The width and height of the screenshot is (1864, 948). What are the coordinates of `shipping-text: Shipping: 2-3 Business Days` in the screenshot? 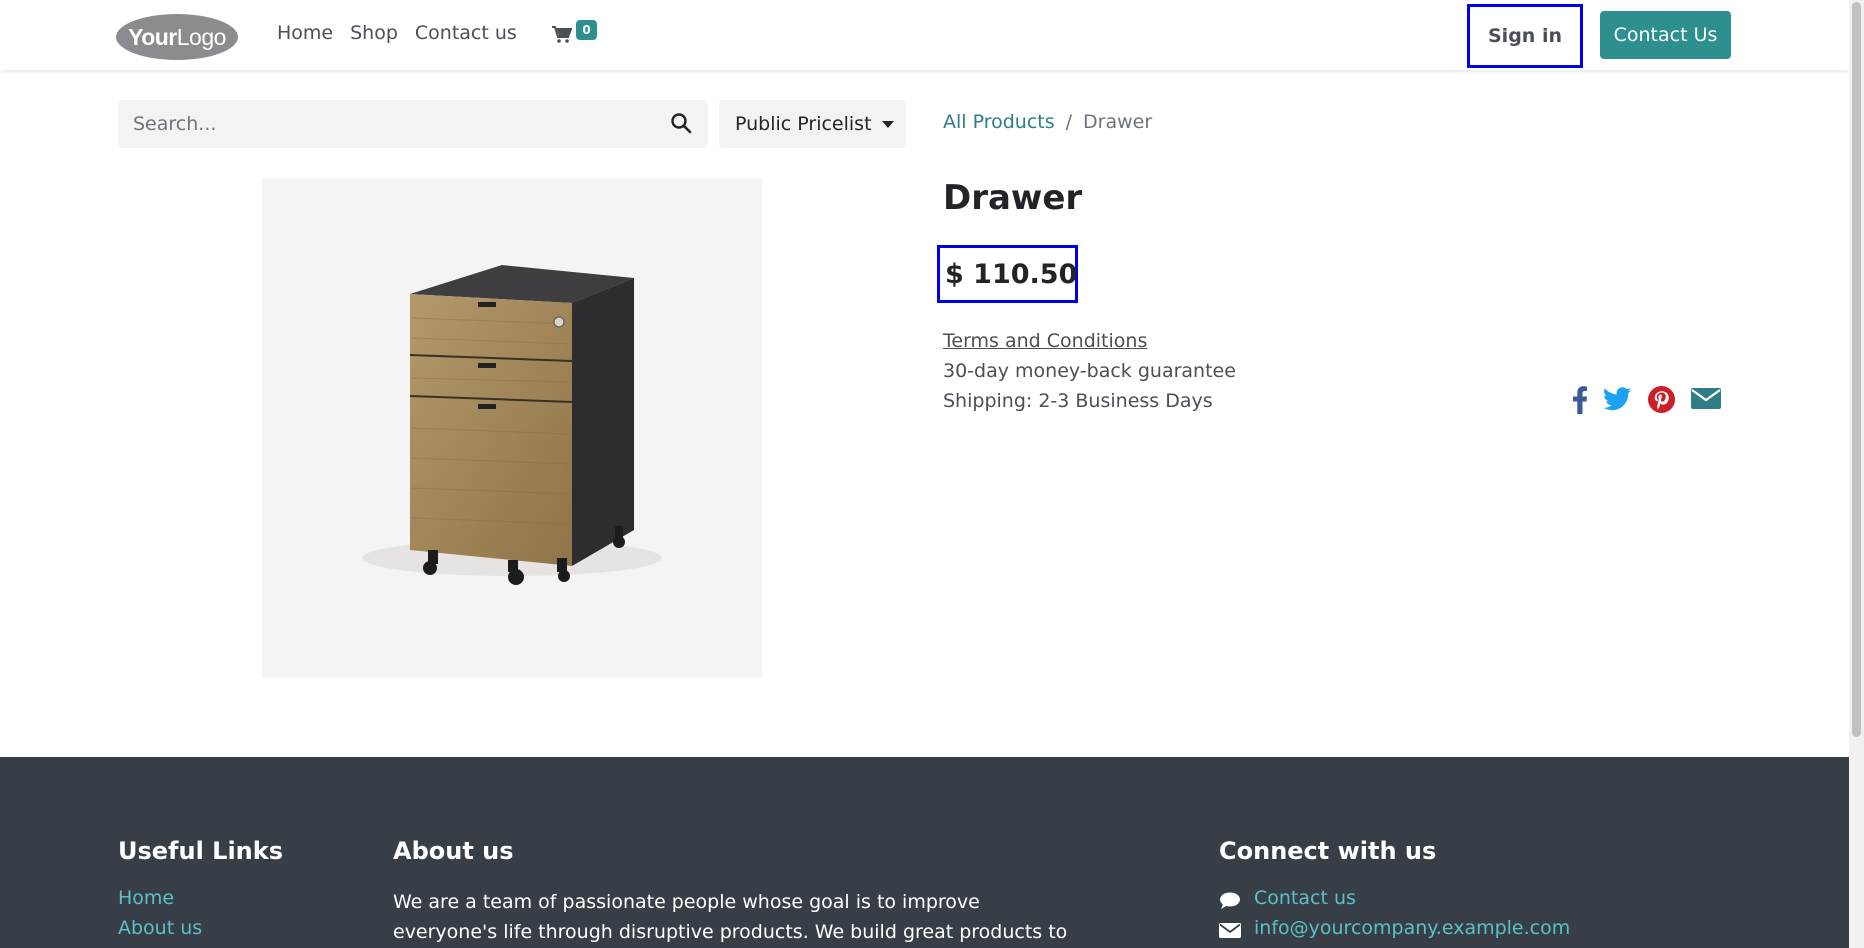 It's located at (1078, 401).